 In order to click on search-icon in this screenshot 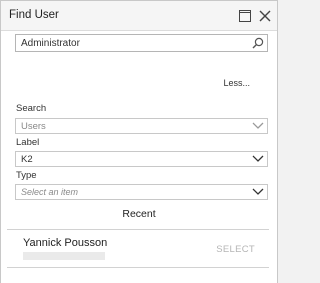, I will do `click(258, 43)`.